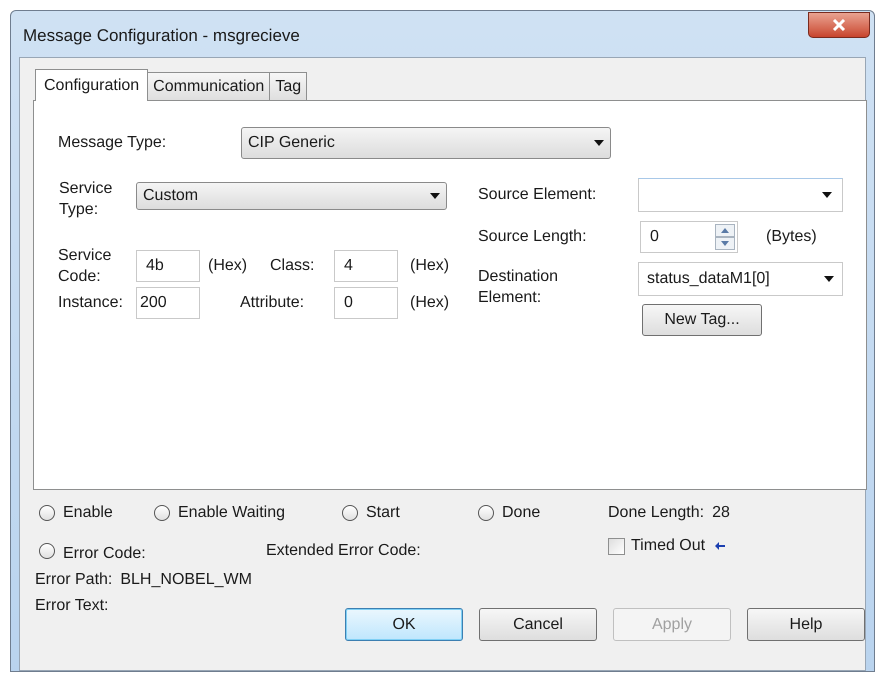  What do you see at coordinates (383, 513) in the screenshot?
I see `status-label: Start` at bounding box center [383, 513].